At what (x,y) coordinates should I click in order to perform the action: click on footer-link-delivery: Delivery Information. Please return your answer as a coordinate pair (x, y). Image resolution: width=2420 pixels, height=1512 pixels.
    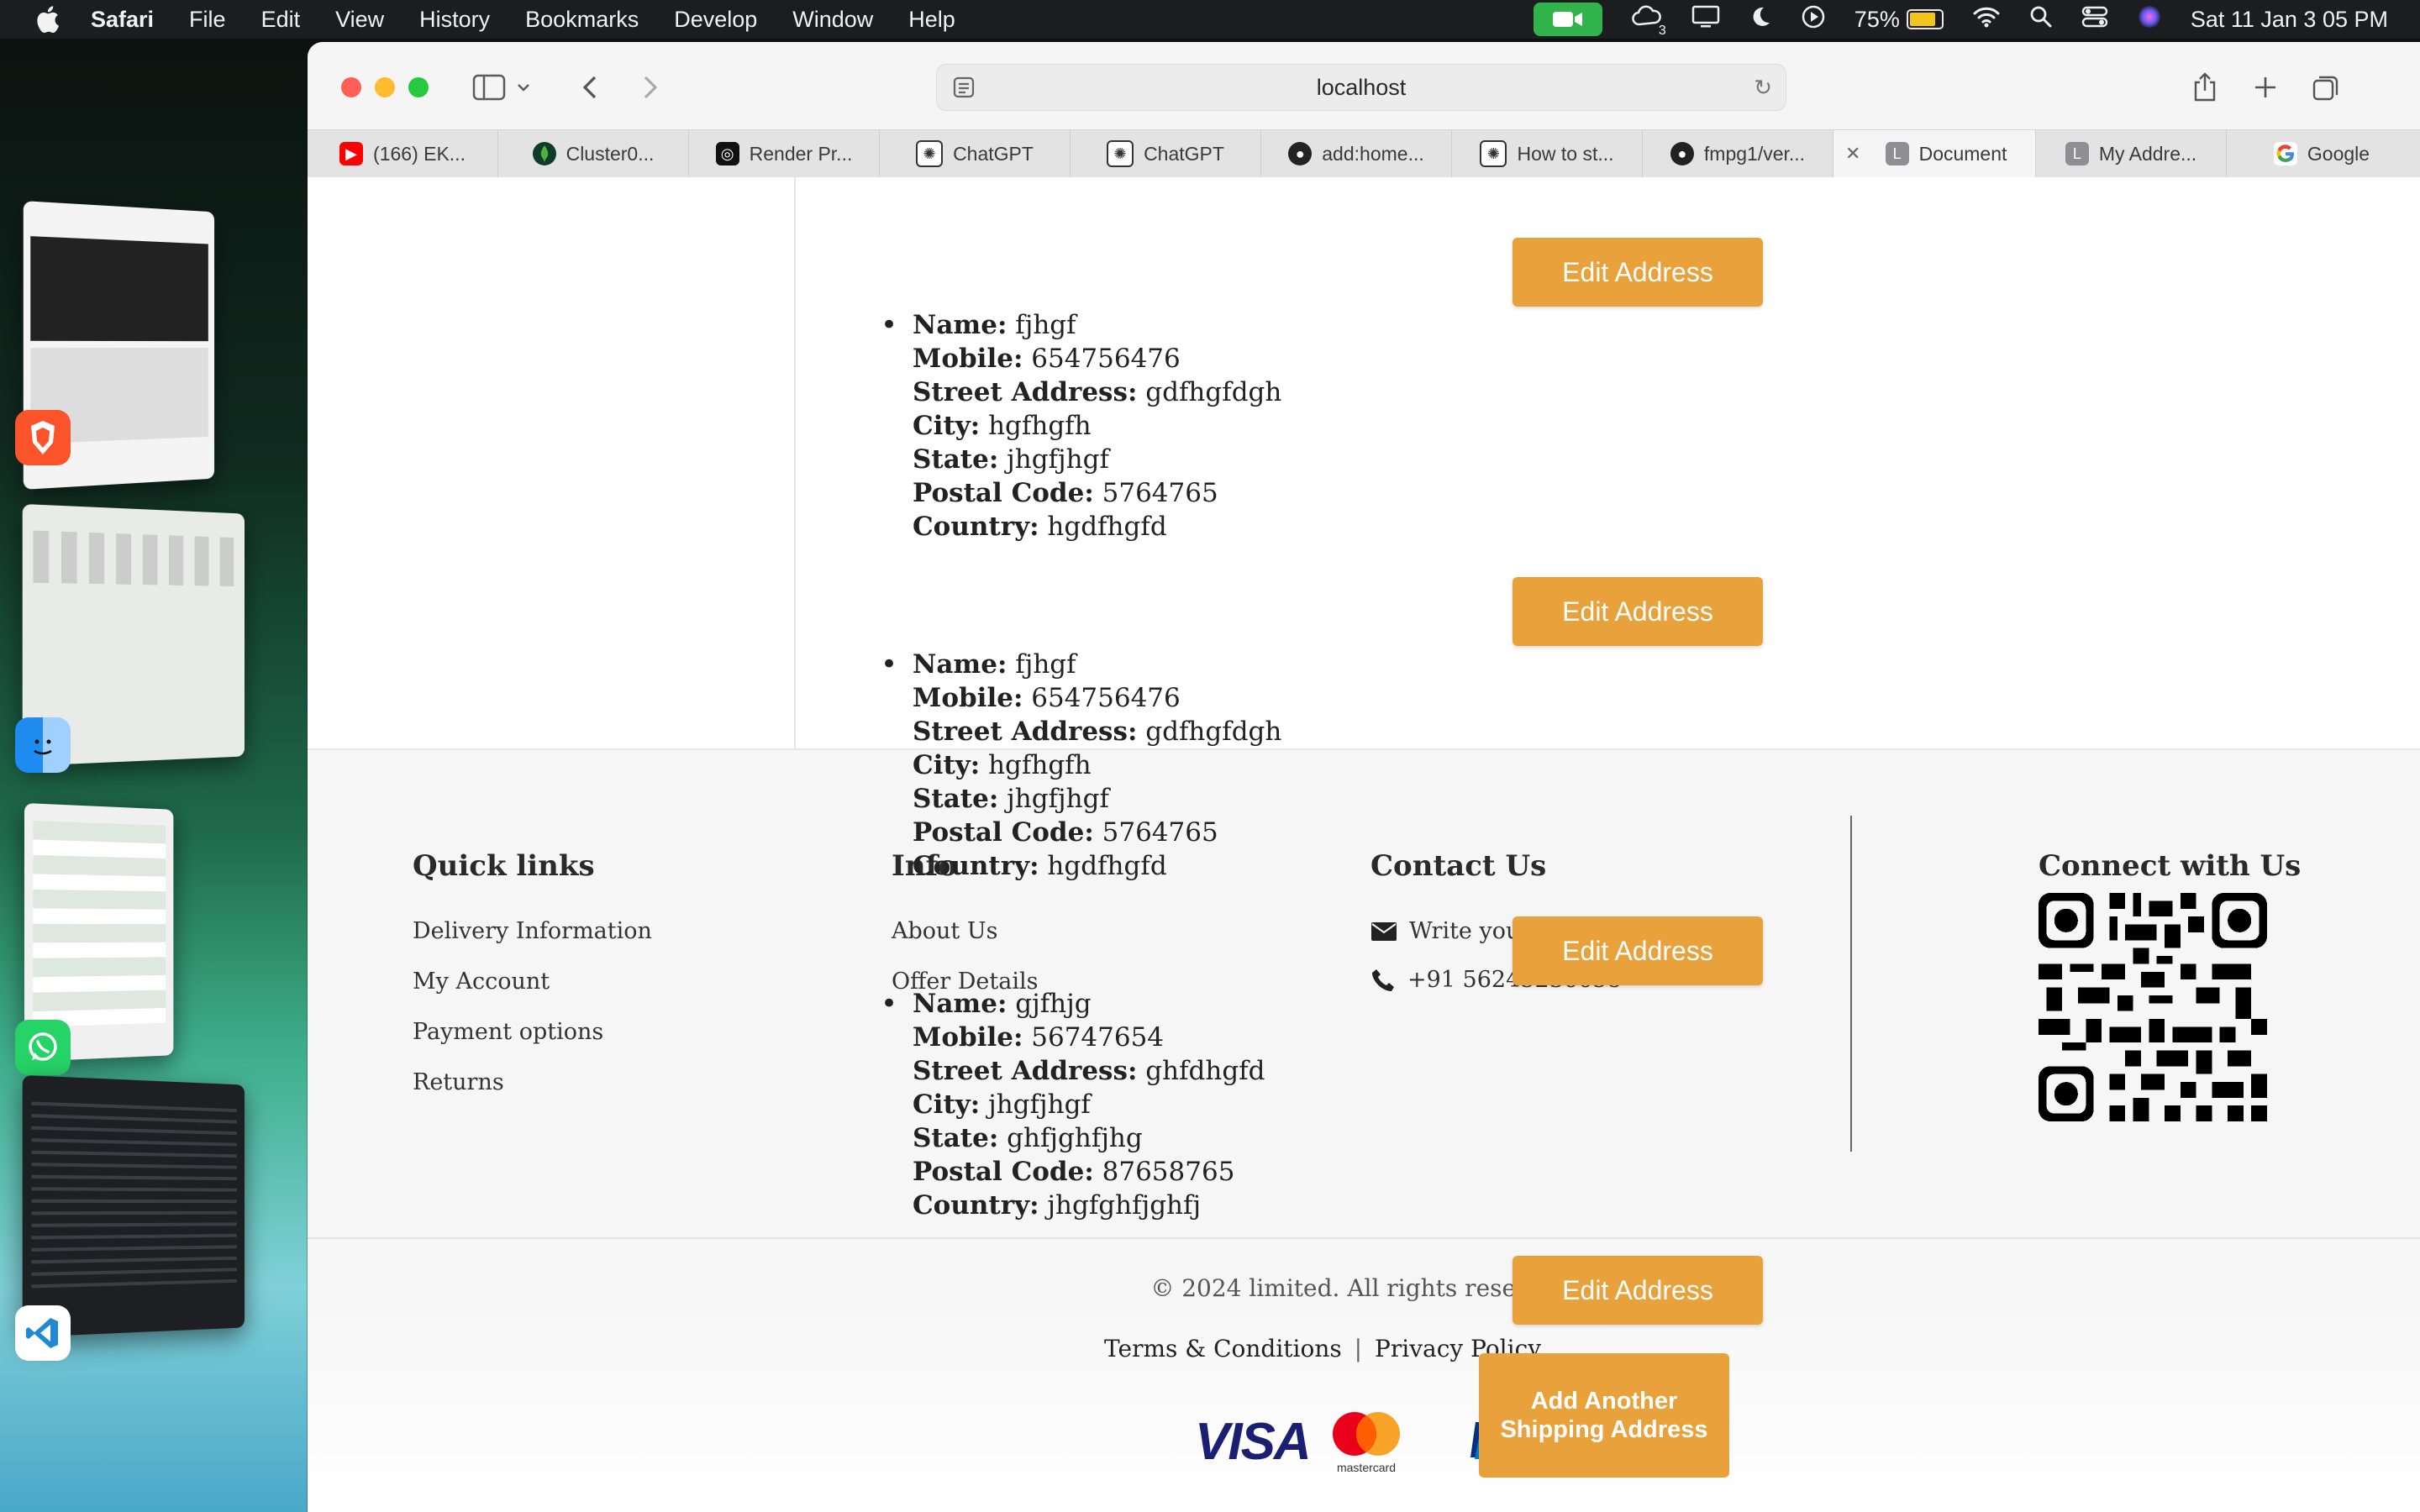
    Looking at the image, I should click on (532, 931).